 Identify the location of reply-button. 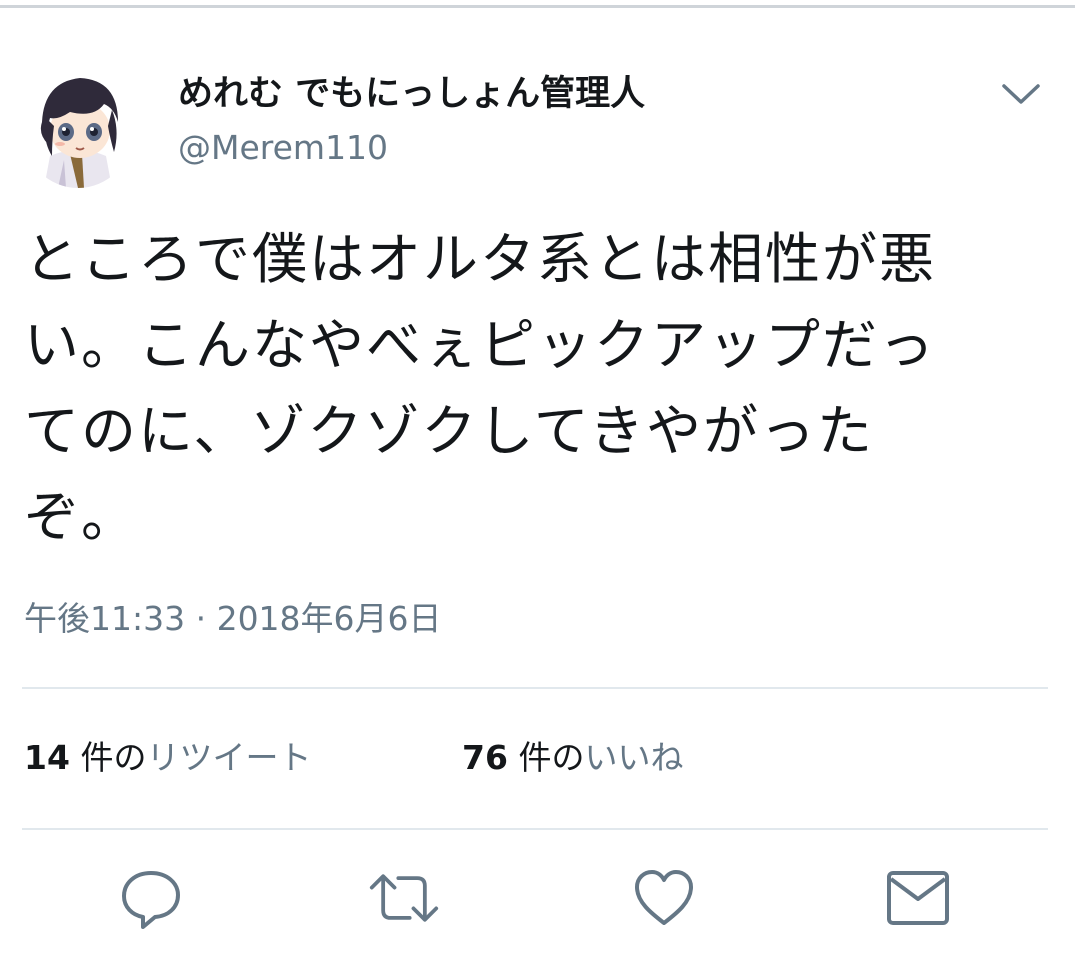
(151, 898).